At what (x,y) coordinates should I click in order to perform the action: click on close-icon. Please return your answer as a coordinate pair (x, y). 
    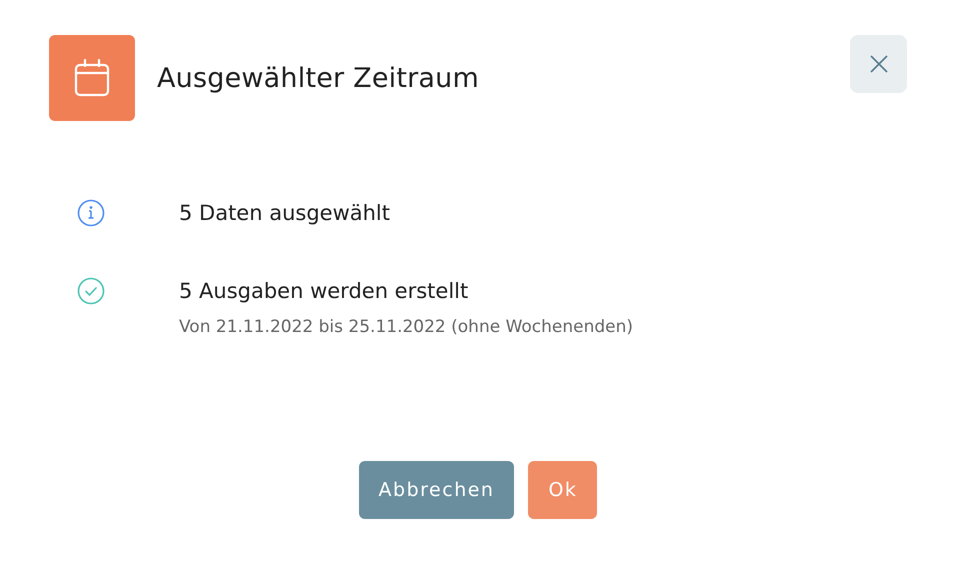
    Looking at the image, I should click on (878, 64).